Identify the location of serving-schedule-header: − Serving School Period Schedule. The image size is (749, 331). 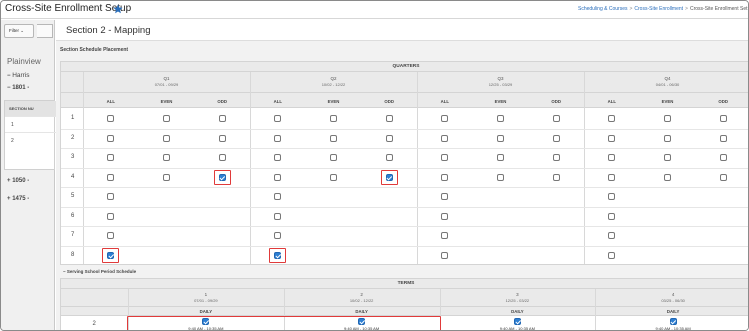
(404, 271).